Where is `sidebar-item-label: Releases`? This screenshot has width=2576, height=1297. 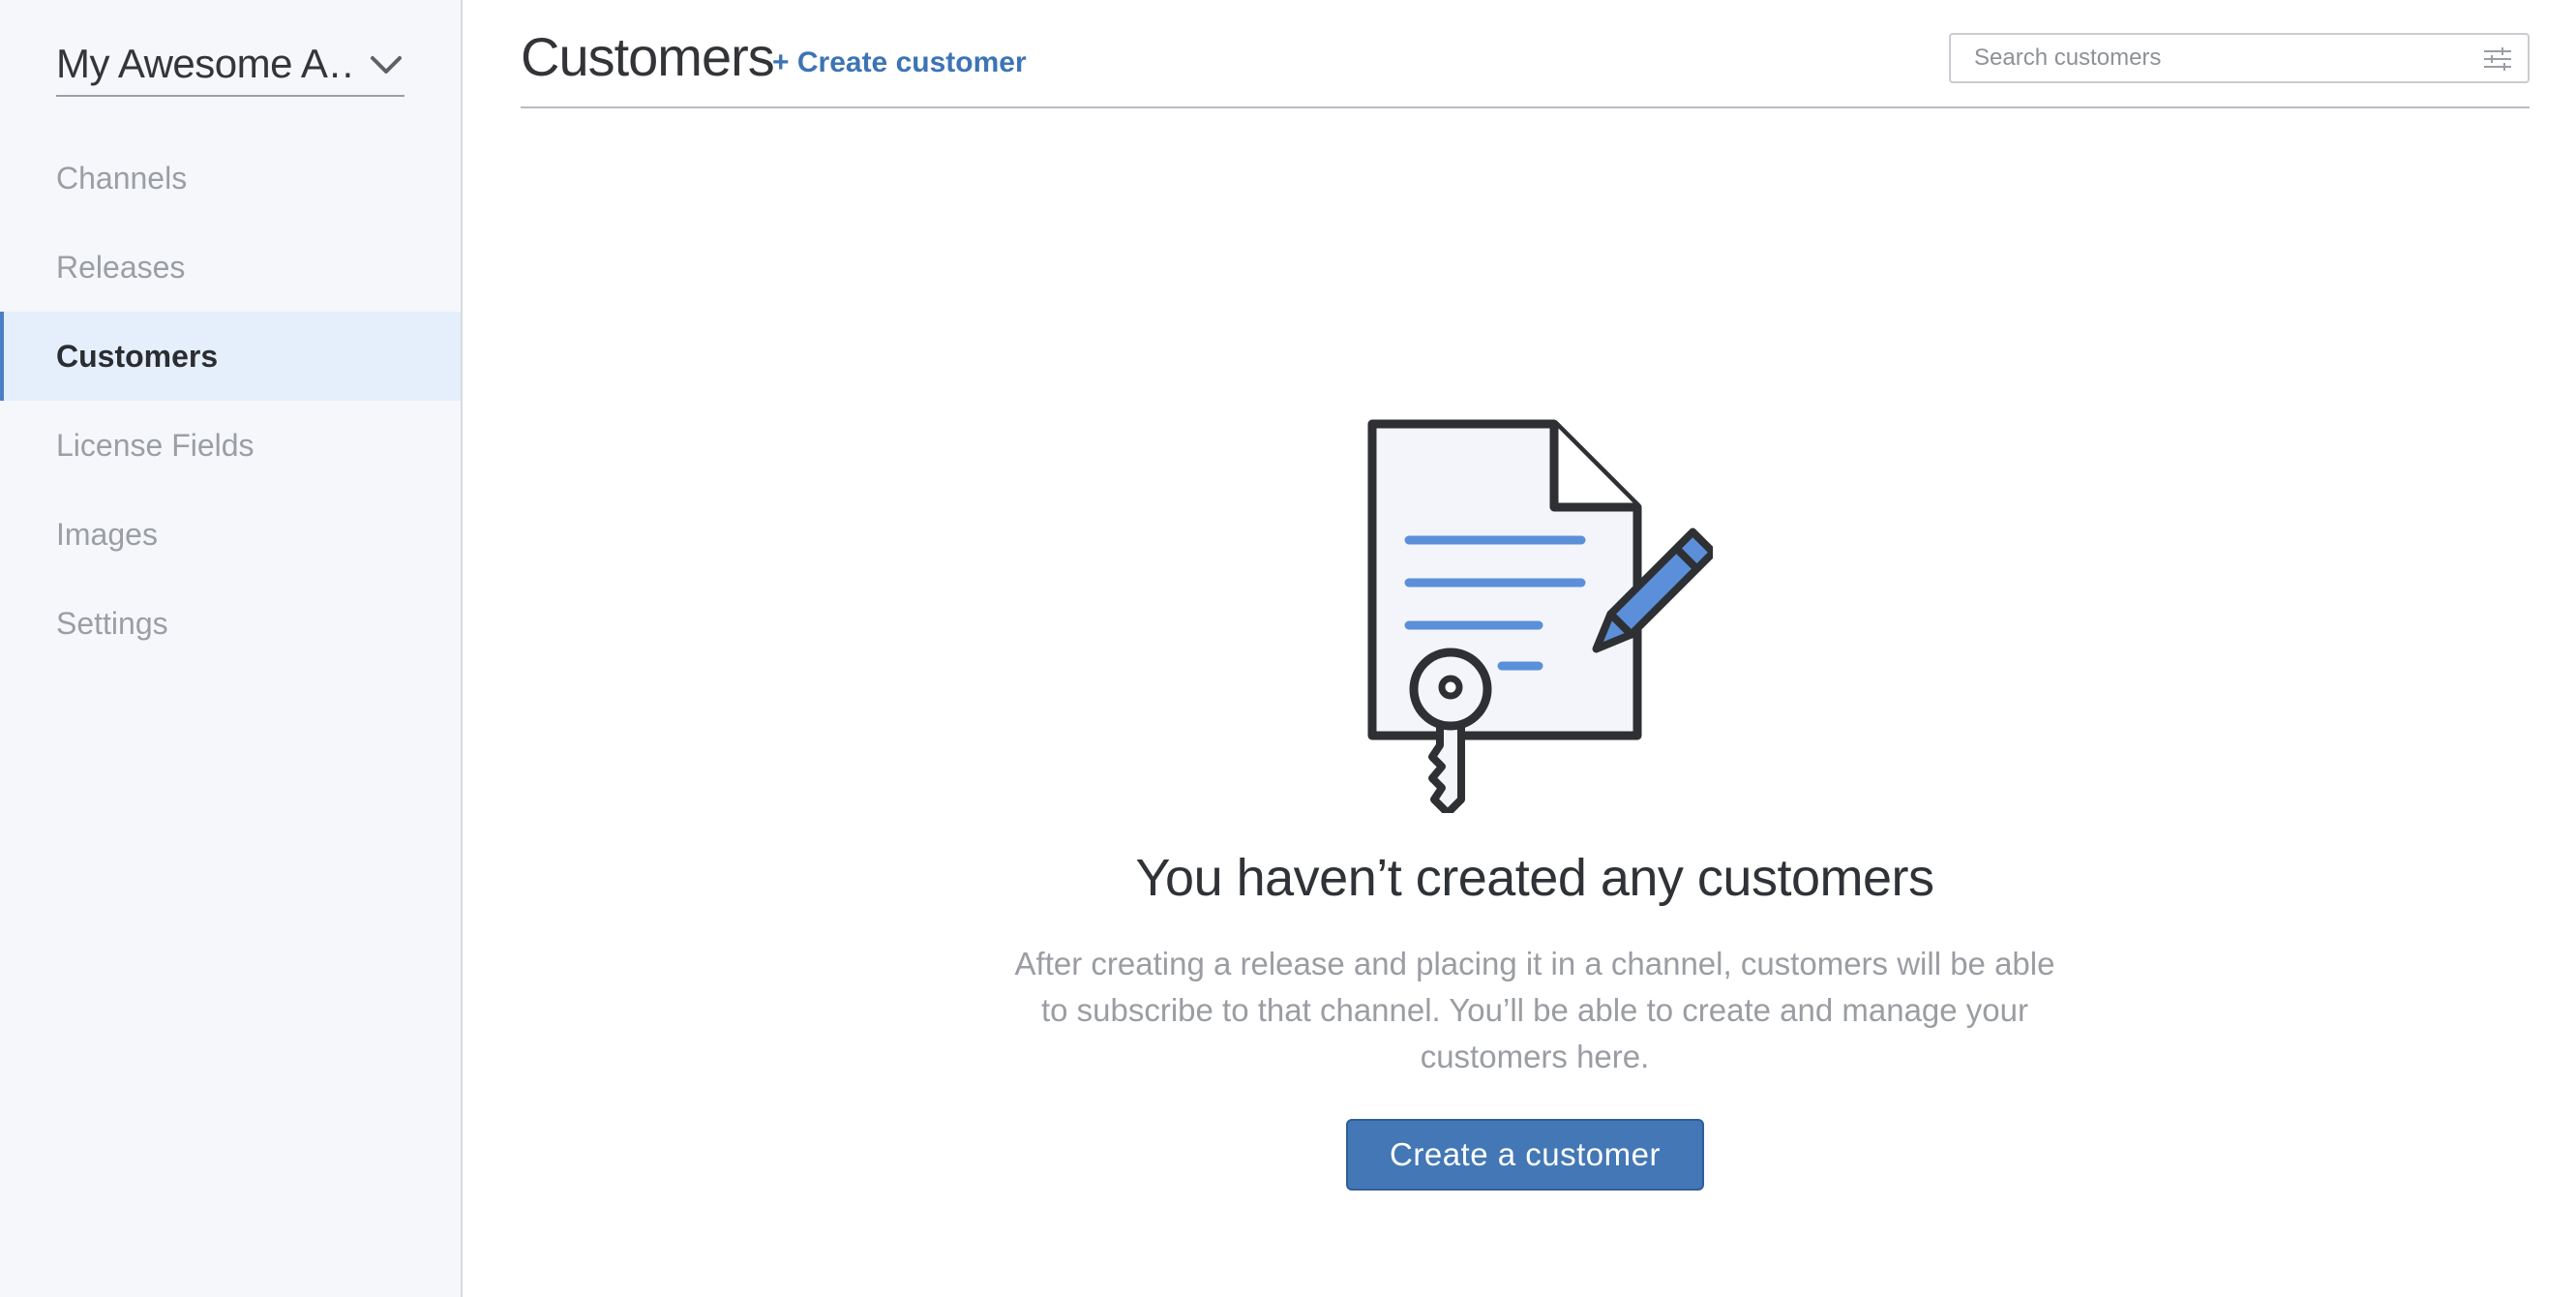
sidebar-item-label: Releases is located at coordinates (121, 267).